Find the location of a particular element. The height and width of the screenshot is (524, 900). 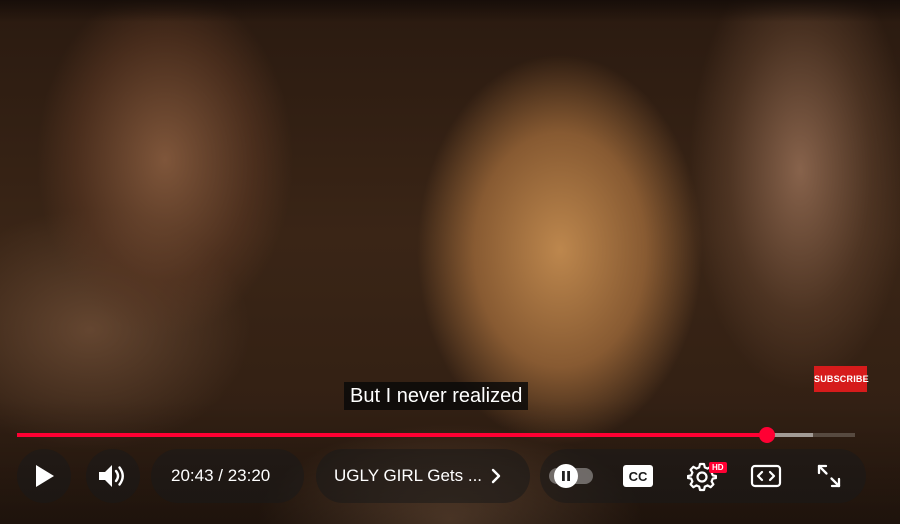

autoplay-toggle is located at coordinates (571, 476).